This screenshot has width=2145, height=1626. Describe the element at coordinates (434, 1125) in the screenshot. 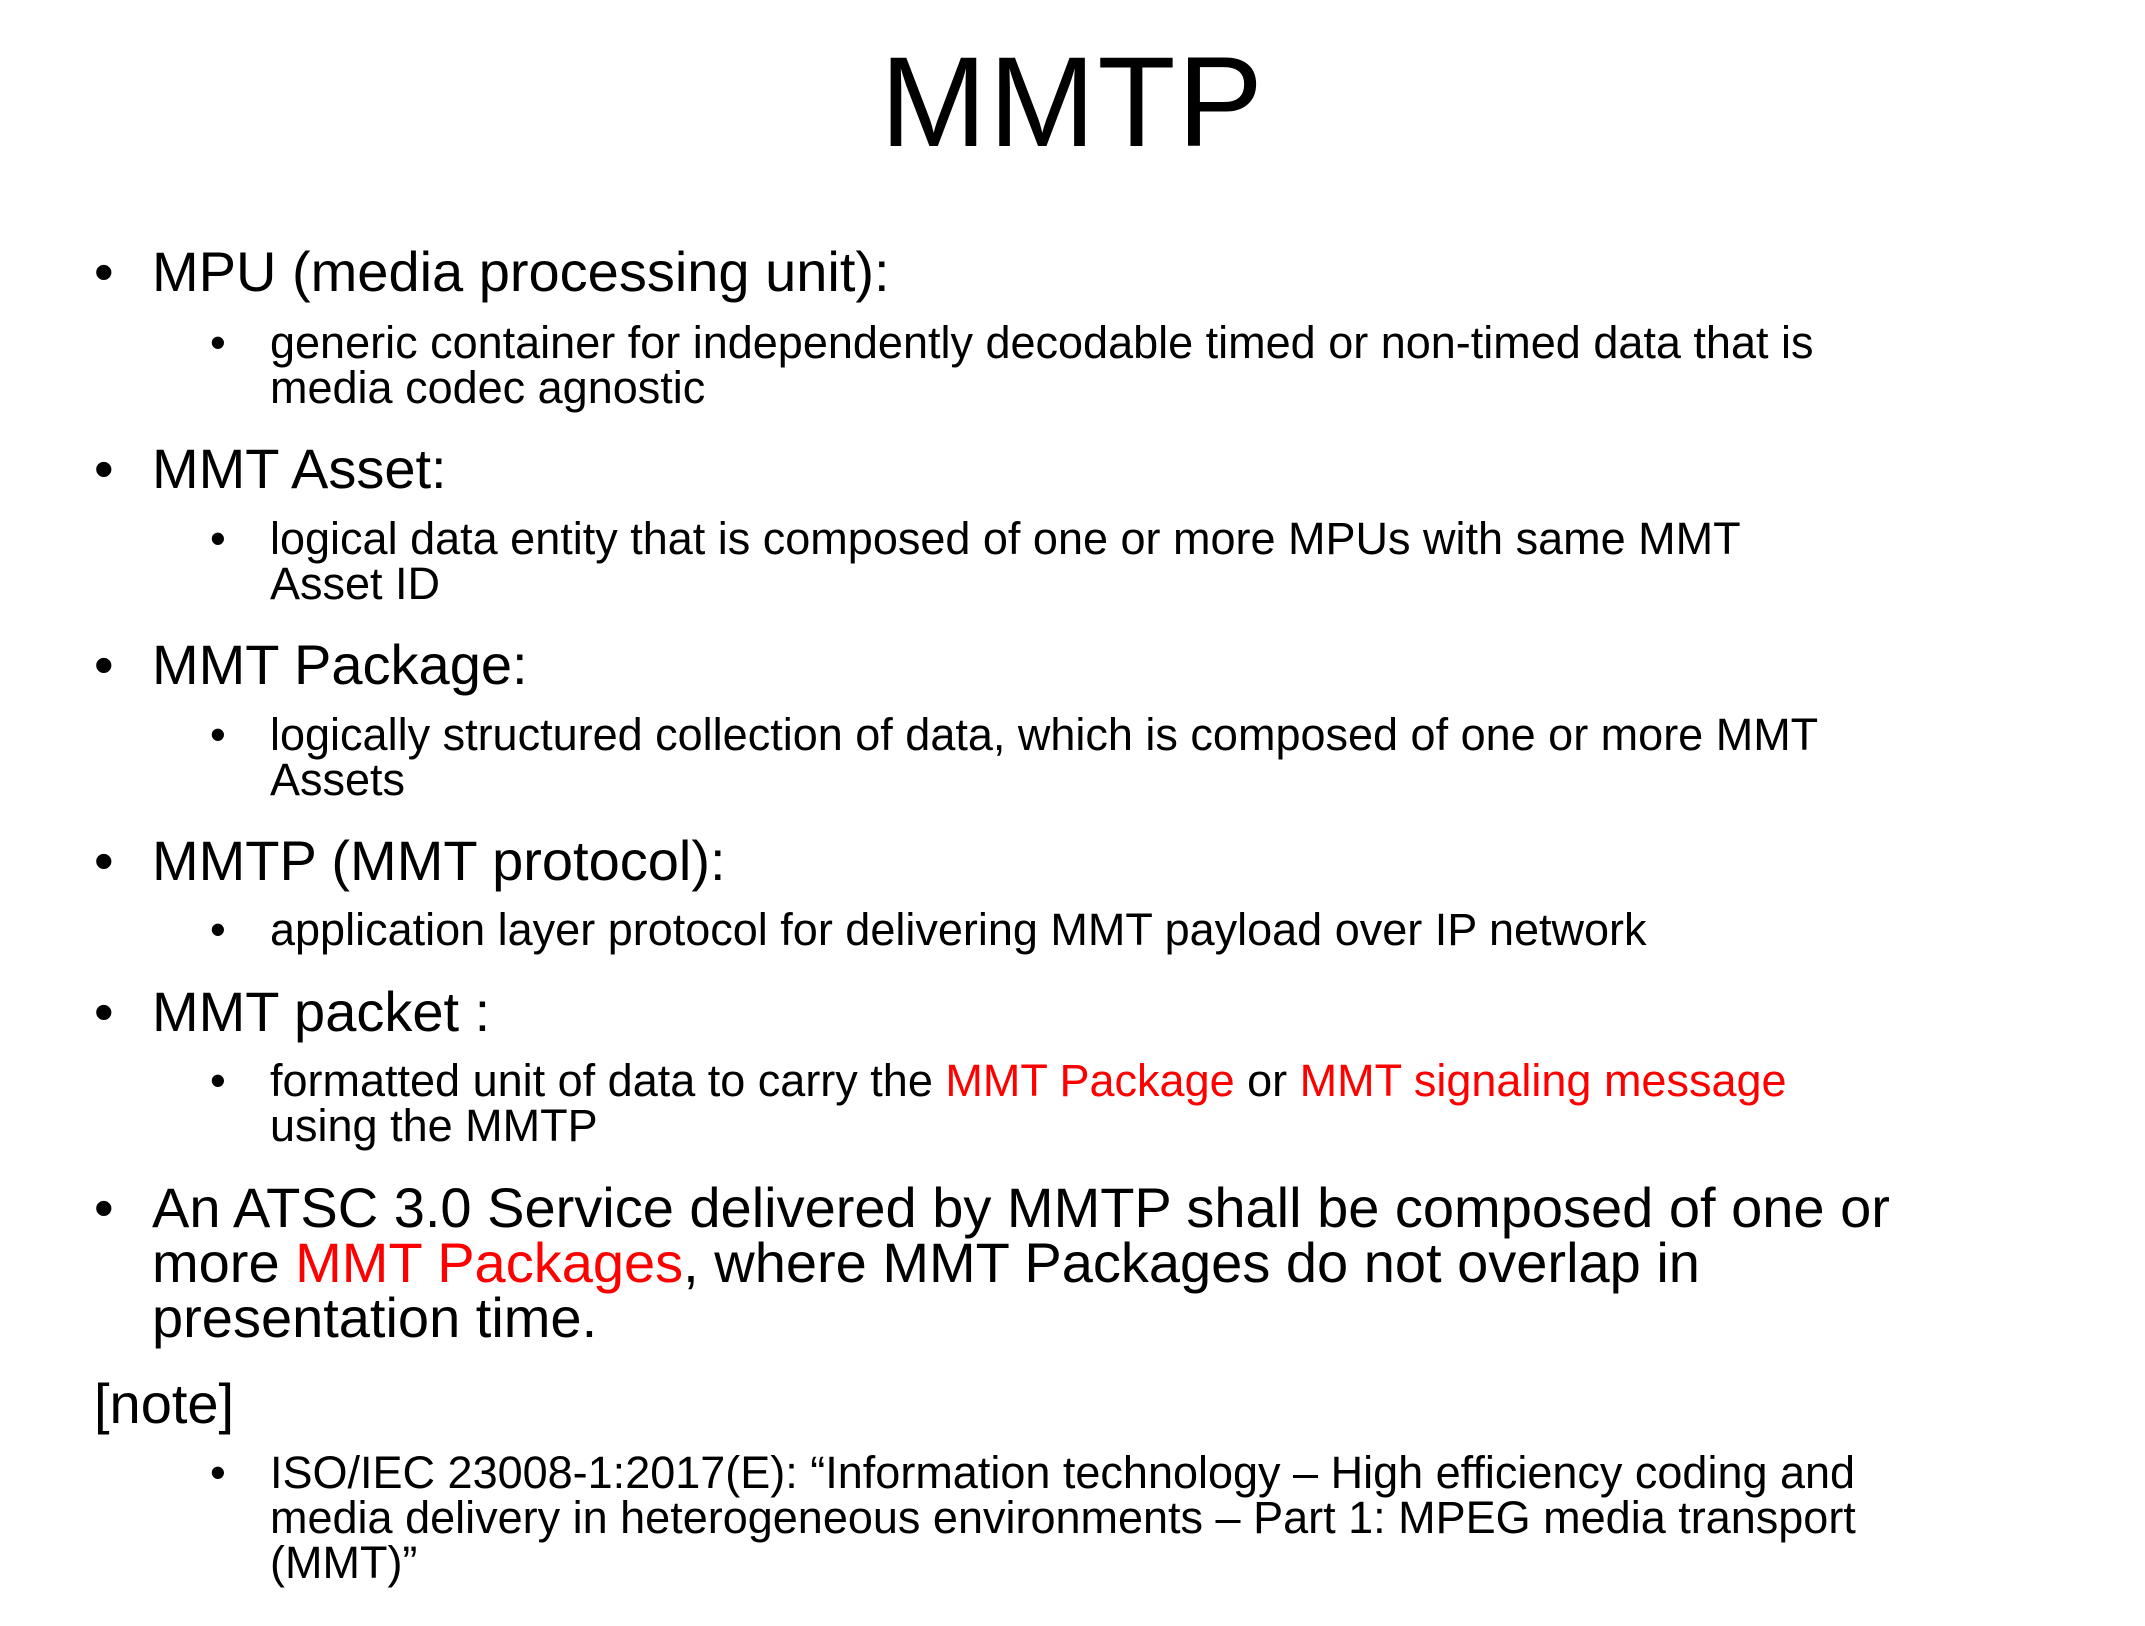

I see `item-sub-packet-line2: using the MMTP` at that location.